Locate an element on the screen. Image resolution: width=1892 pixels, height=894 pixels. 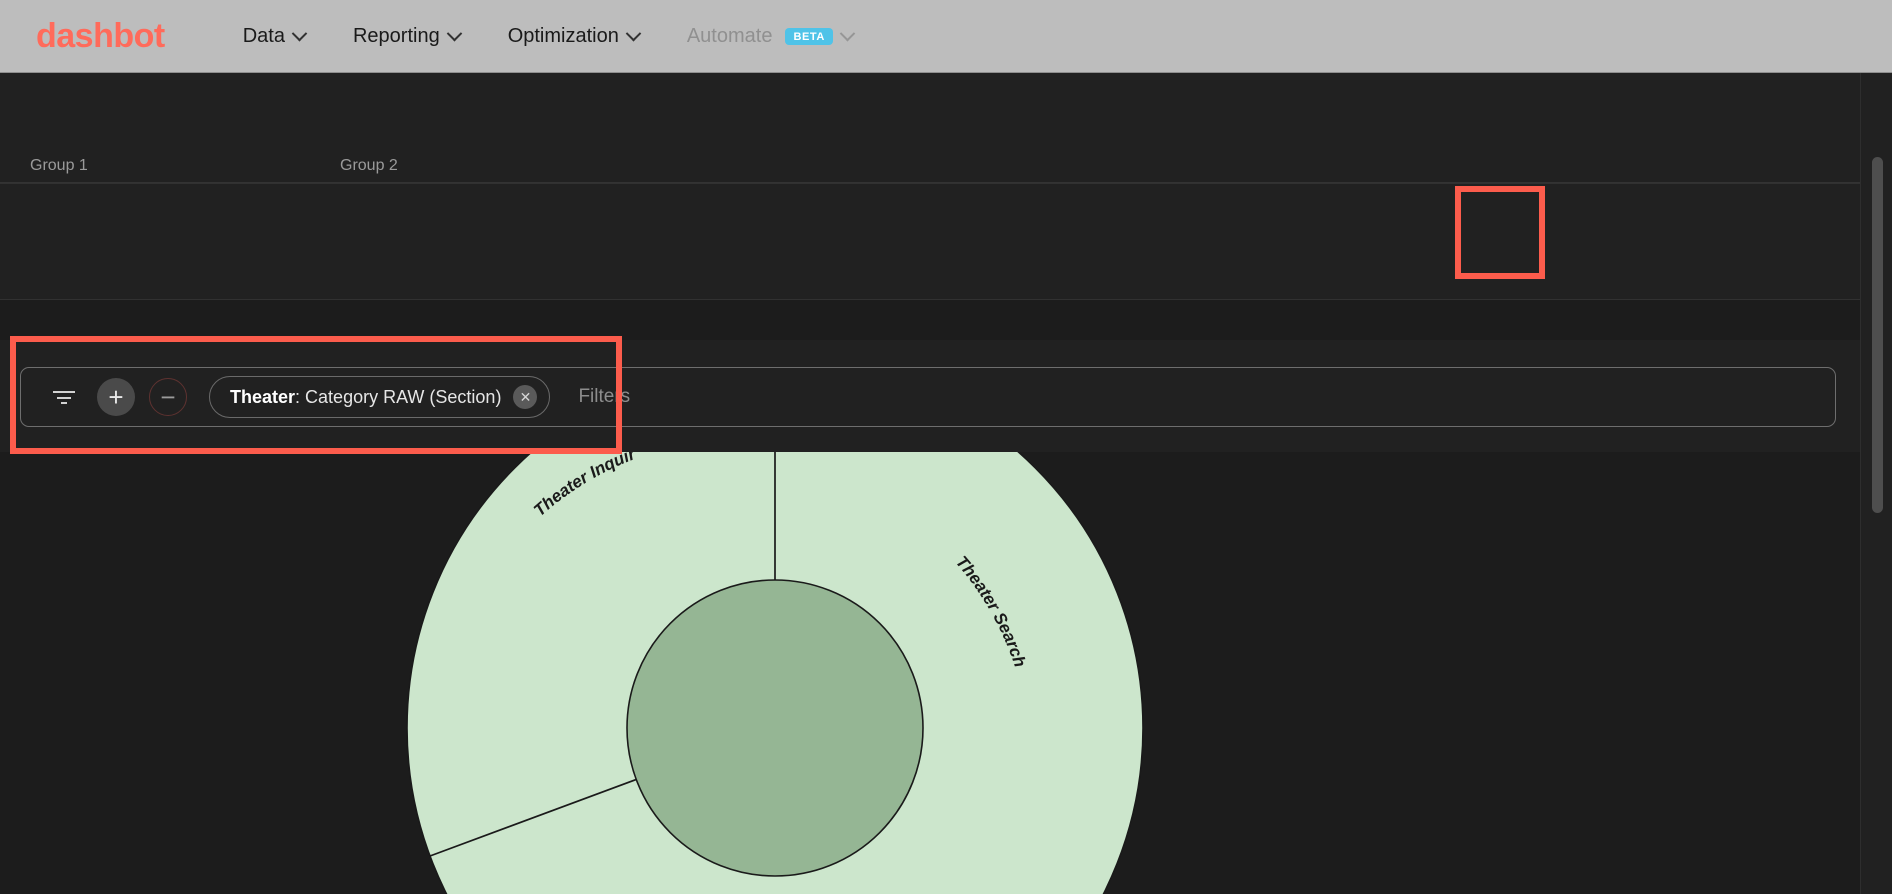
remove-filter-button: − is located at coordinates (168, 397).